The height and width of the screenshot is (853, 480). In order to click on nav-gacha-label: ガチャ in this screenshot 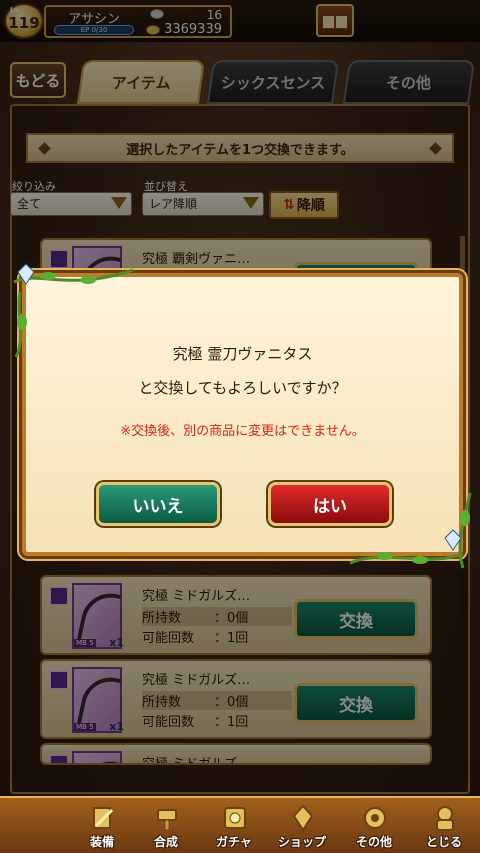, I will do `click(234, 842)`.